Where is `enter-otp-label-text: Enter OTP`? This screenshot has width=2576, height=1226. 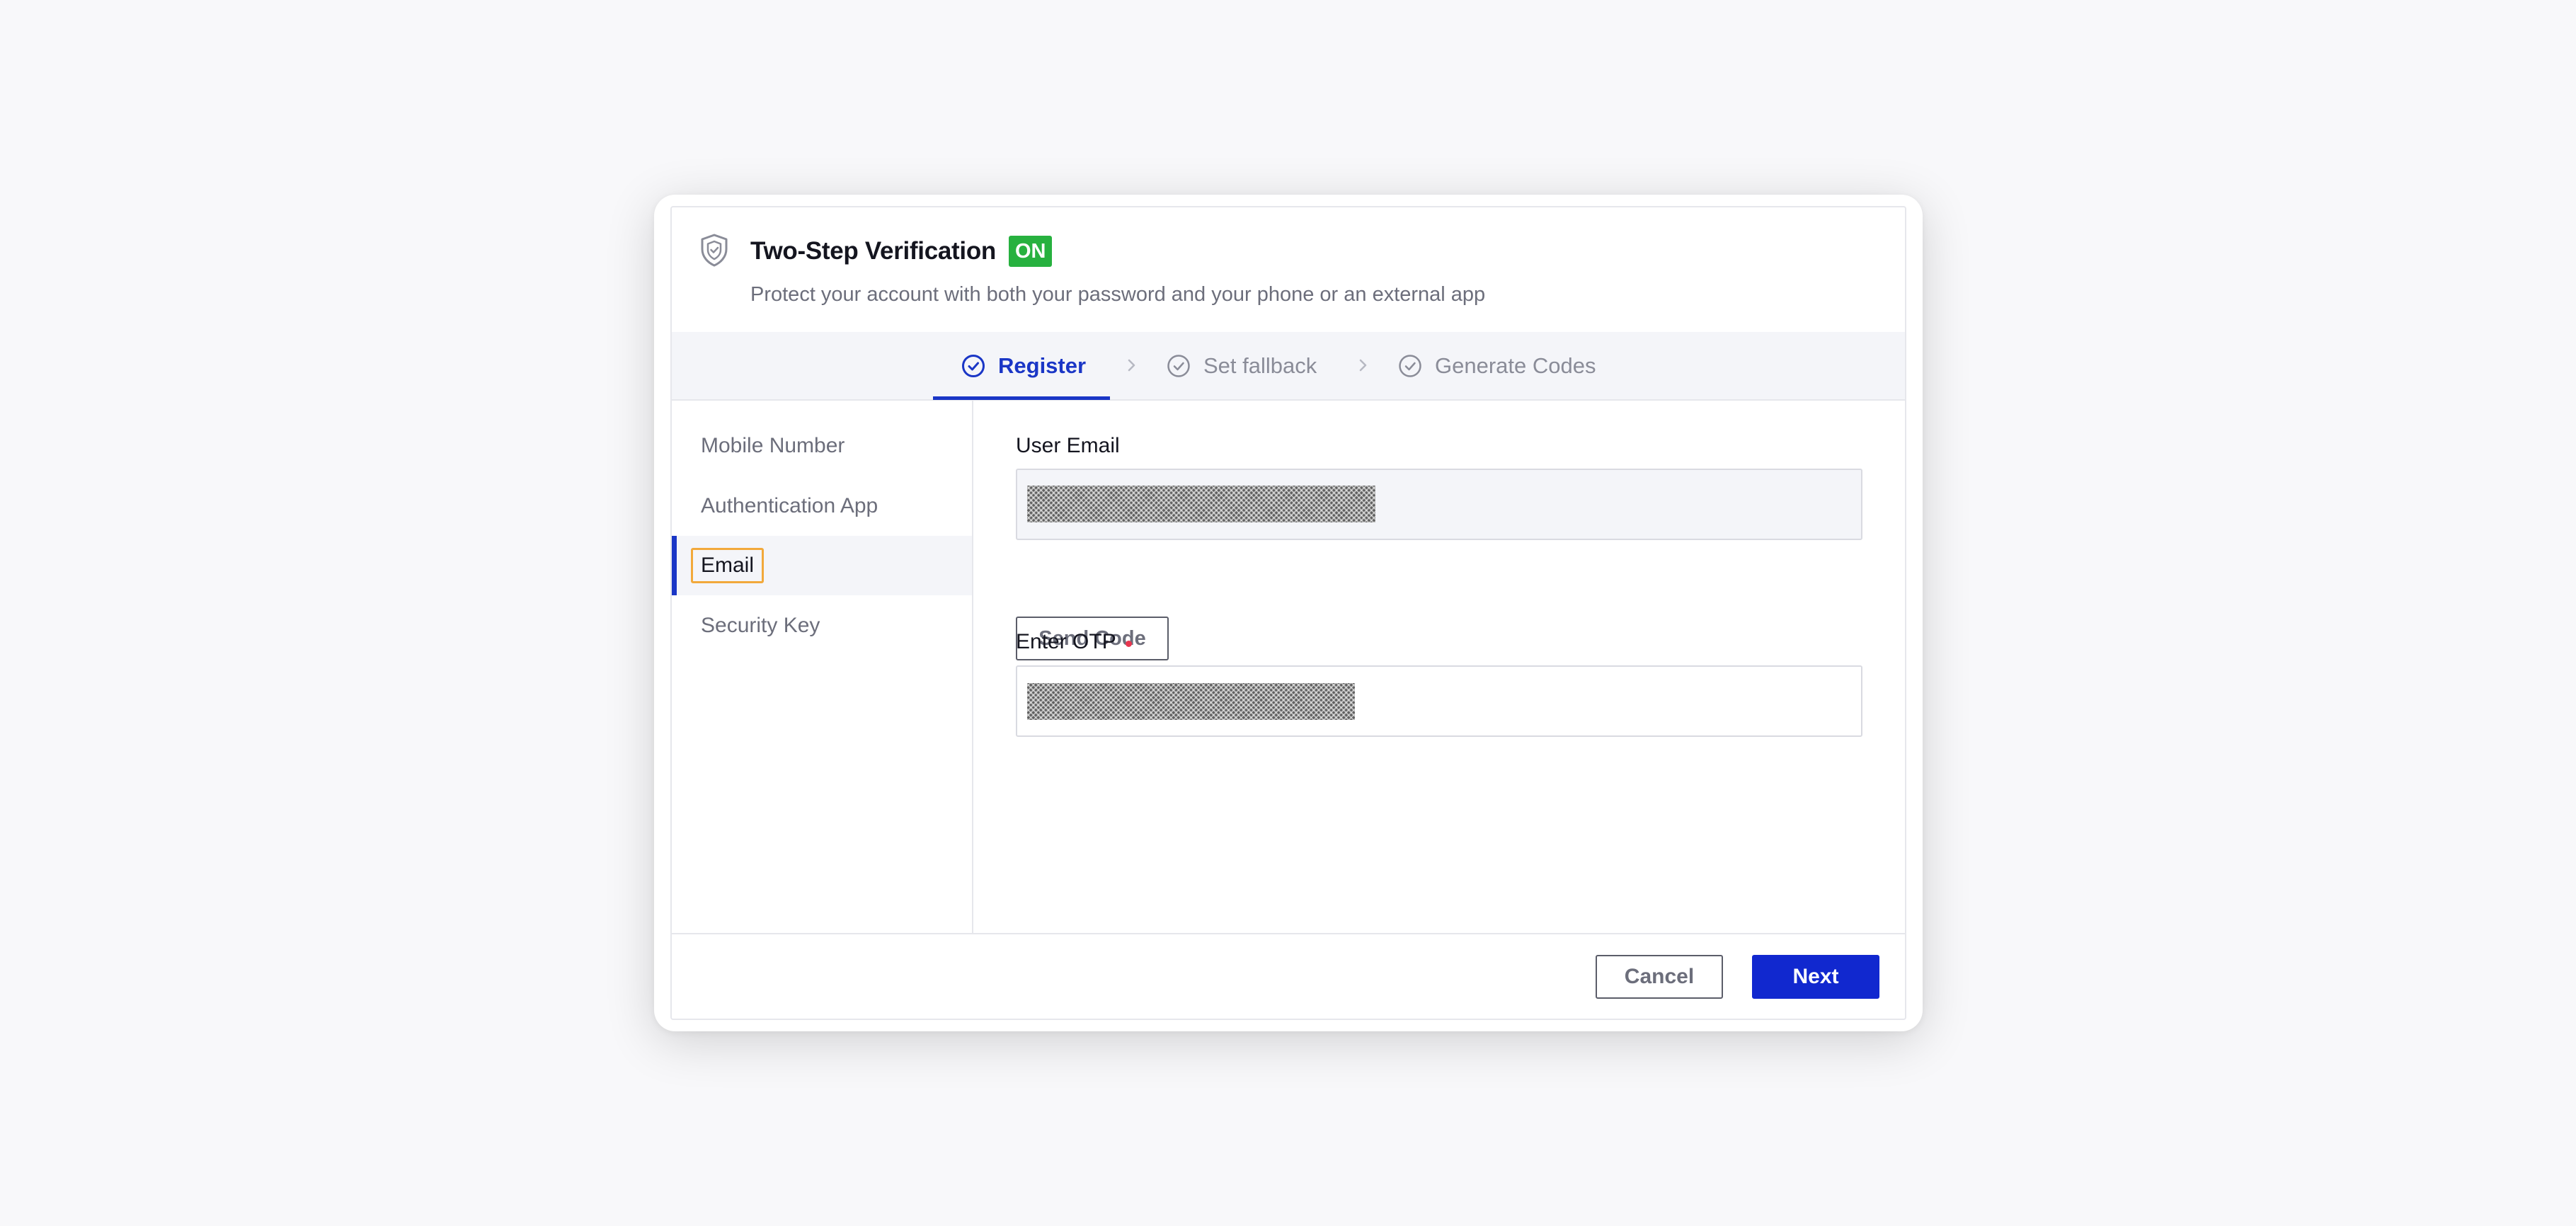 enter-otp-label-text: Enter OTP is located at coordinates (1066, 641).